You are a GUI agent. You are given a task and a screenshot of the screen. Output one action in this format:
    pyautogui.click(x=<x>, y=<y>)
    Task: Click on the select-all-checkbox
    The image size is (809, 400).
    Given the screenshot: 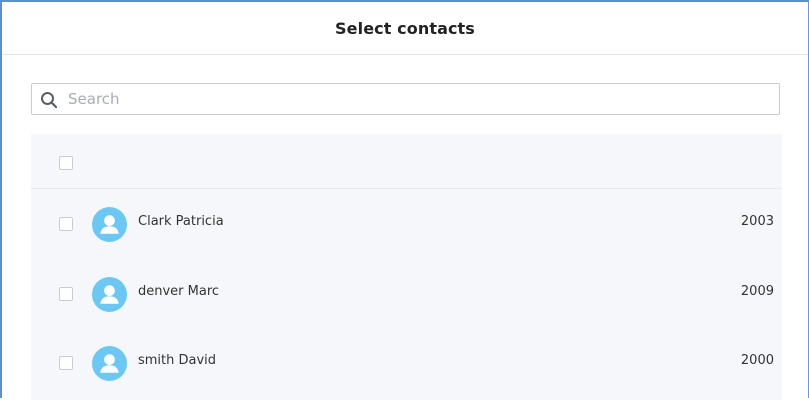 What is the action you would take?
    pyautogui.click(x=66, y=163)
    